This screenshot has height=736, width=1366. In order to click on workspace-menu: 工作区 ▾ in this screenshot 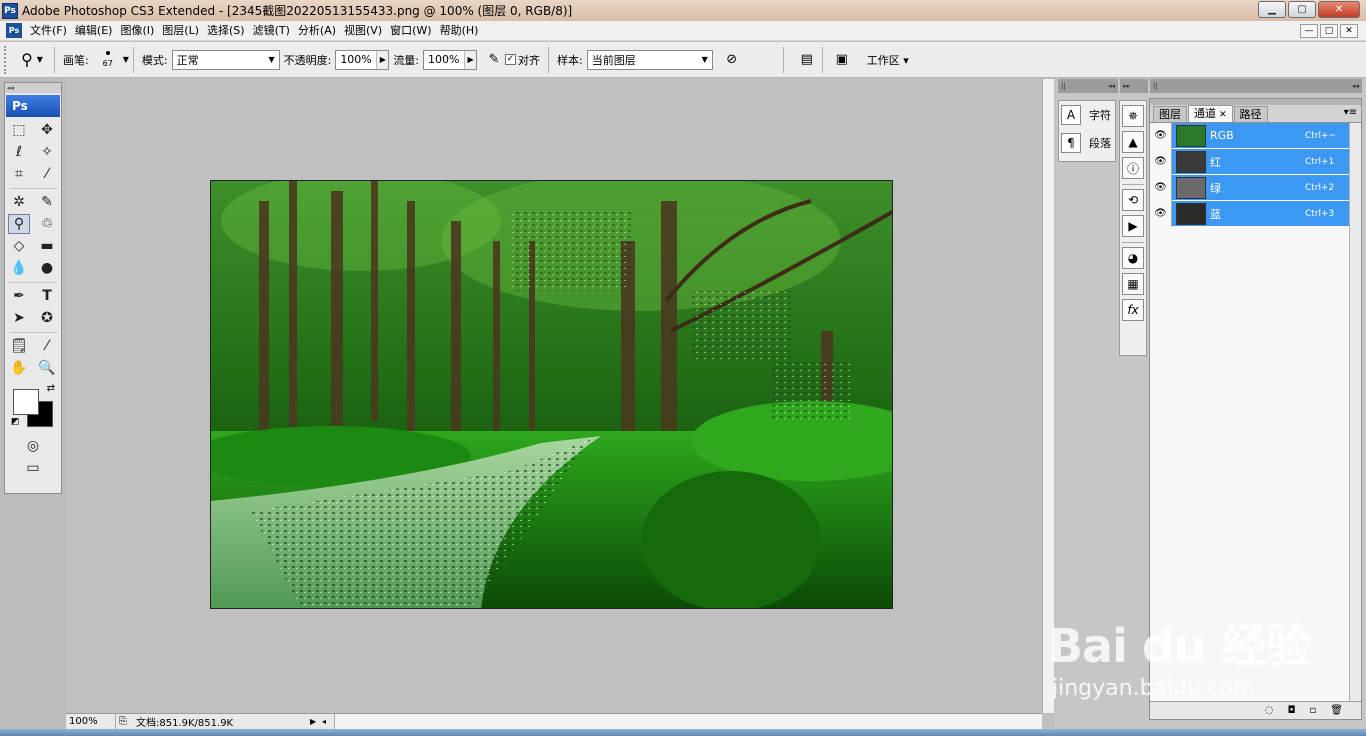, I will do `click(888, 60)`.